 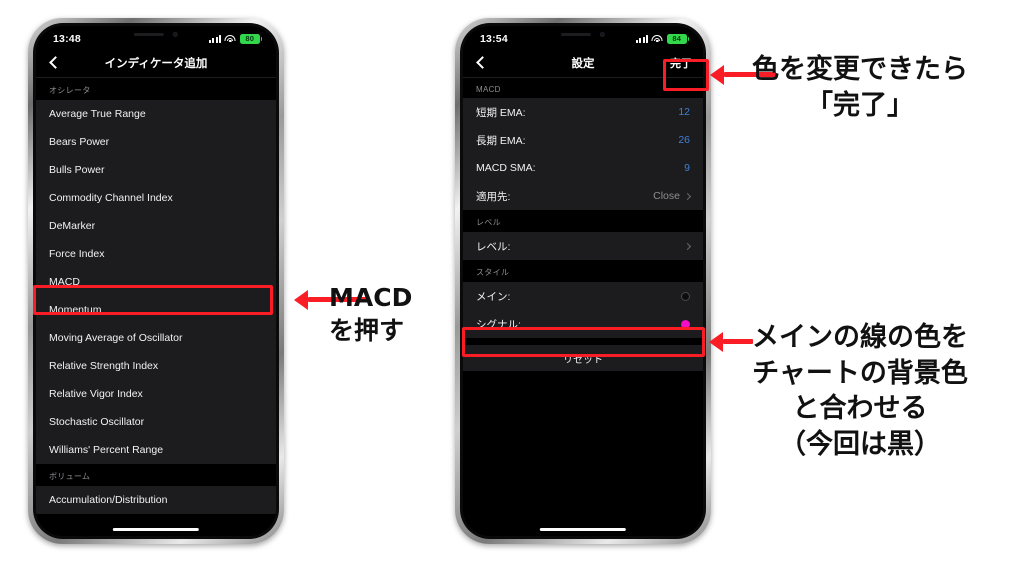 What do you see at coordinates (860, 391) in the screenshot?
I see `main-color-callout-text: メインの線の色を チャートの背景色 と合わせる （今回は黒）` at bounding box center [860, 391].